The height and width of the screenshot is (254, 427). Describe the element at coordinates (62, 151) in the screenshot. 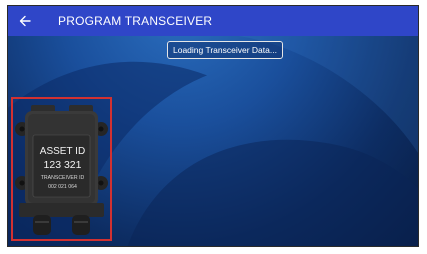

I see `asset-id-label: ASSET ID` at that location.